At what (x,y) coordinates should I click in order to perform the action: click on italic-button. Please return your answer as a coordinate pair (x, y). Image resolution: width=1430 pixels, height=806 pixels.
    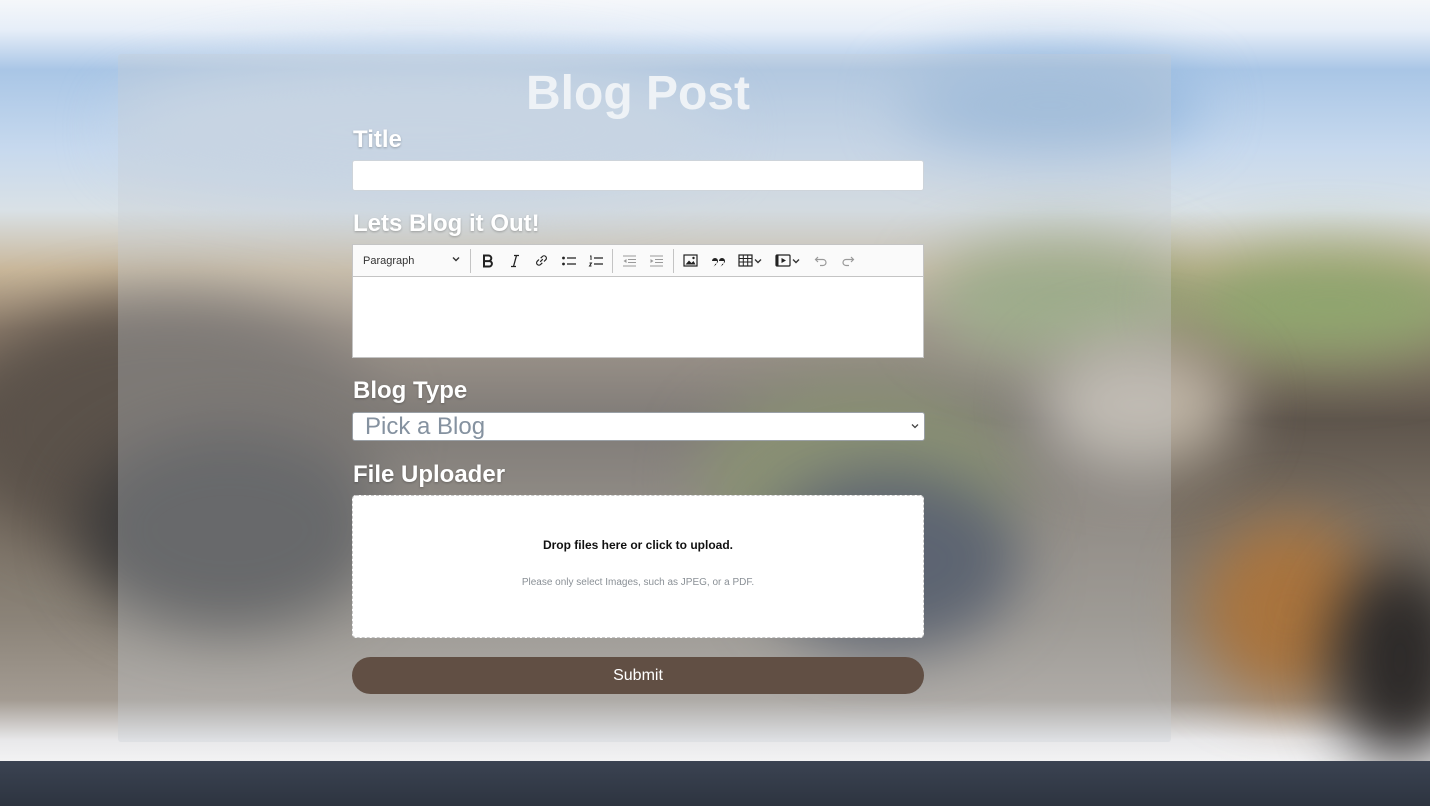
    Looking at the image, I should click on (514, 261).